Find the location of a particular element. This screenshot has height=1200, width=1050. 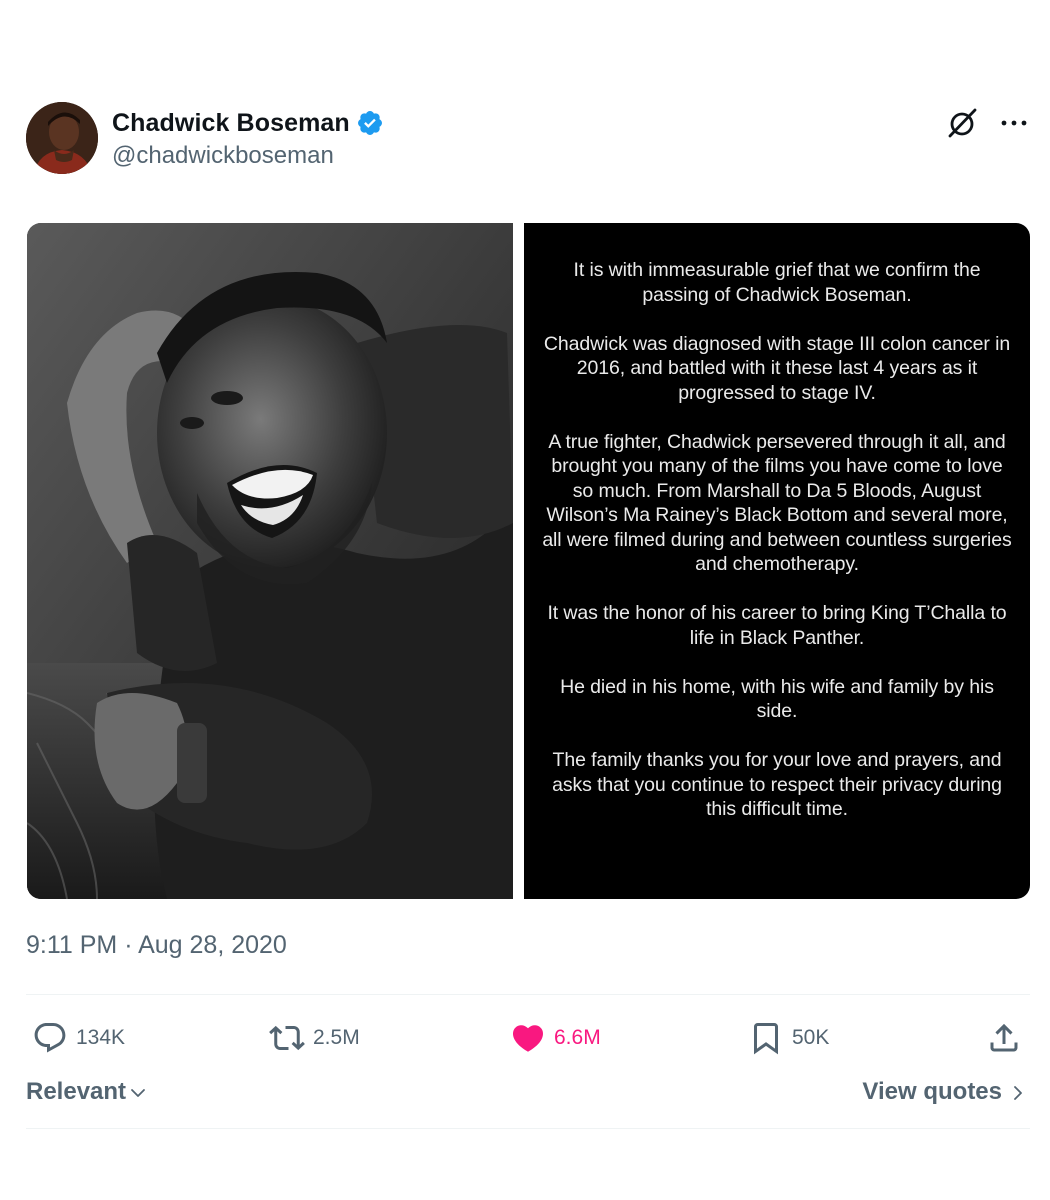

repost-button: 2.5M is located at coordinates (314, 1038).